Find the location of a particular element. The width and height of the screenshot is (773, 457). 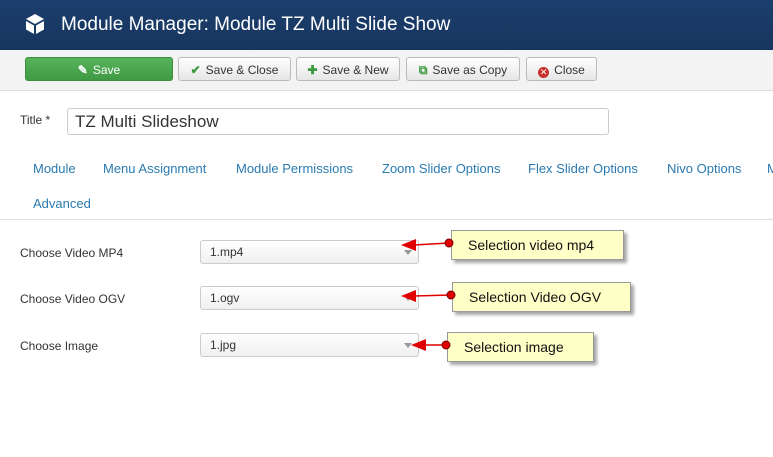

close-button: ✕ Close is located at coordinates (561, 69).